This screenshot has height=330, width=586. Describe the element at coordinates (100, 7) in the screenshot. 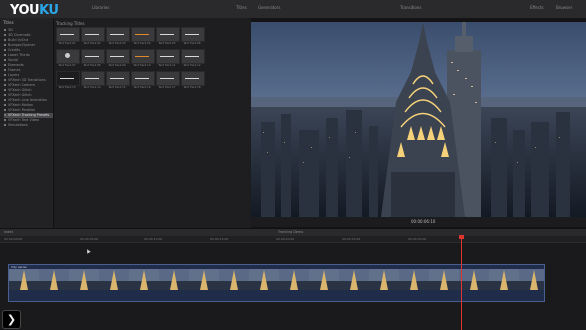

I see `libraries-tab: Libraries` at that location.